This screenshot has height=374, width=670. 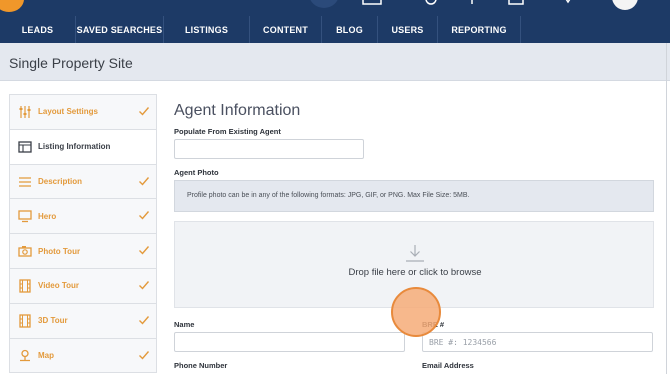 I want to click on header-active-indicator, so click(x=324, y=4).